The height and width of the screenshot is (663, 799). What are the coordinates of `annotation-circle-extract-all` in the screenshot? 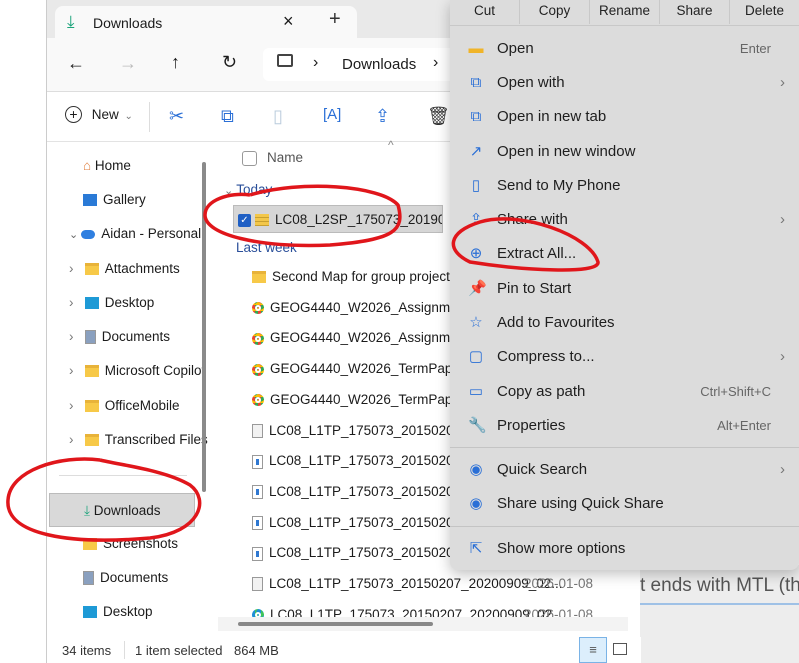 It's located at (525, 244).